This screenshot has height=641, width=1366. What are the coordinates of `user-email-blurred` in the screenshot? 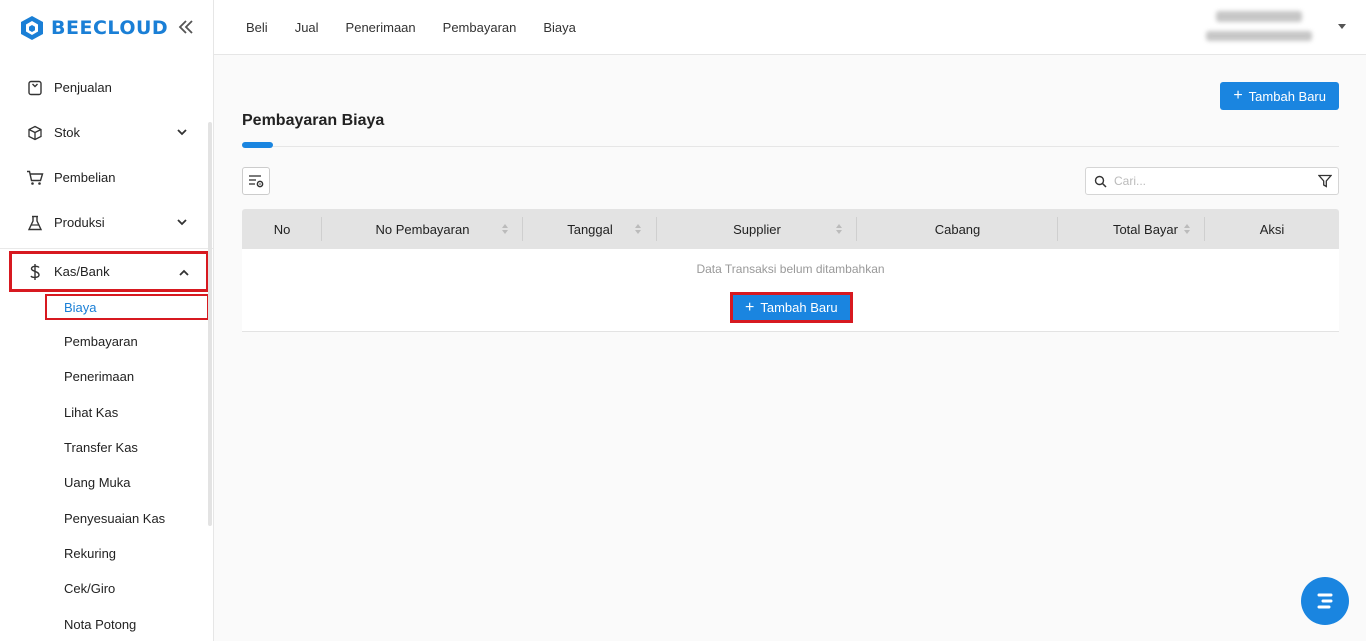 It's located at (1259, 36).